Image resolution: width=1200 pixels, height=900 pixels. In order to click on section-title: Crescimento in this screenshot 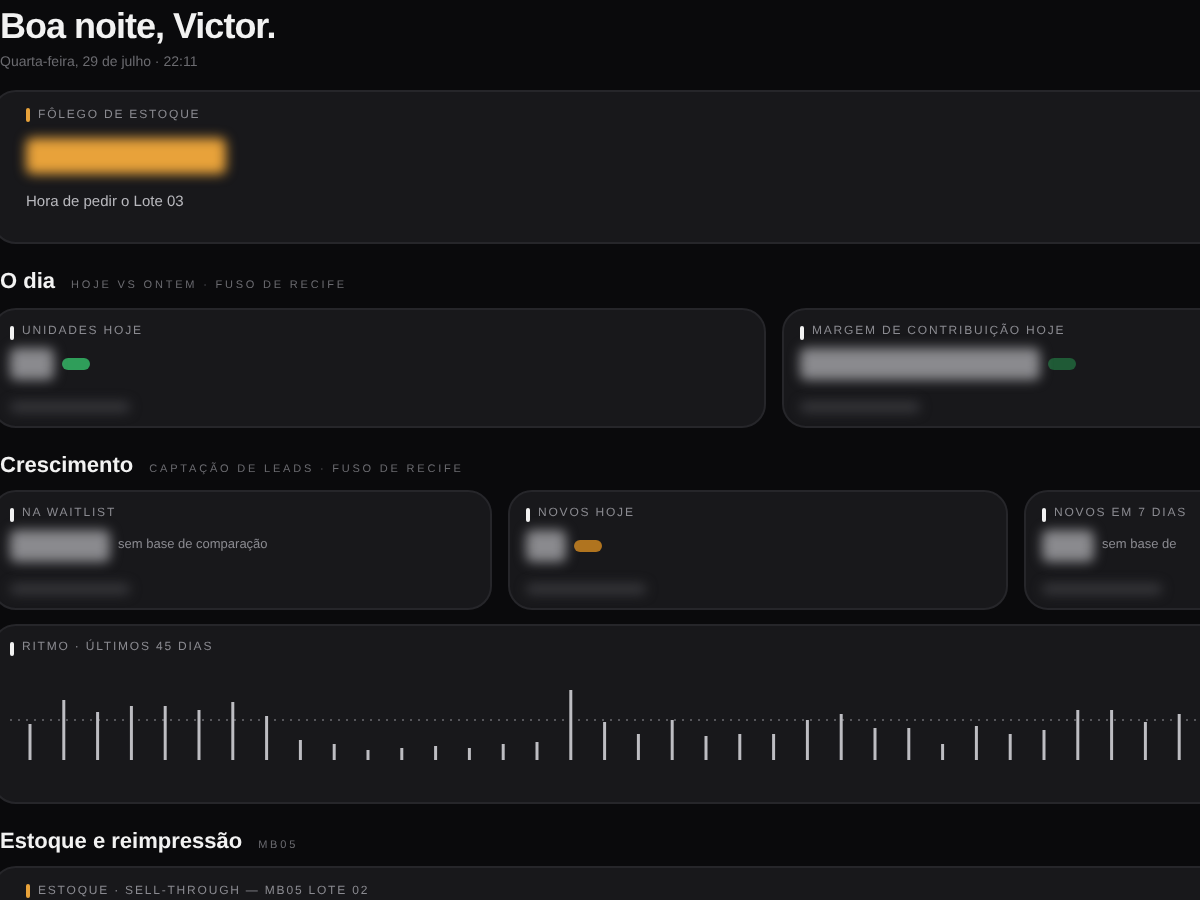, I will do `click(67, 466)`.